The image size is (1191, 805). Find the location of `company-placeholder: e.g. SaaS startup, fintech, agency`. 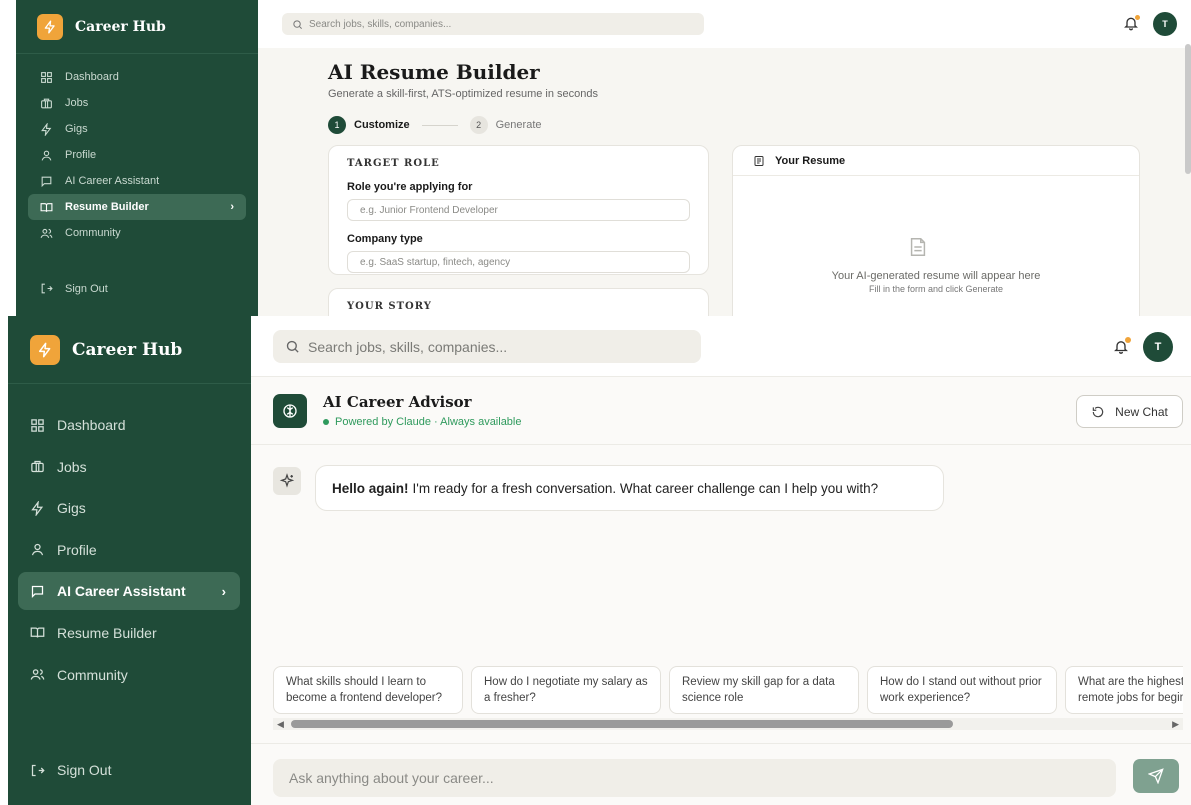

company-placeholder: e.g. SaaS startup, fintech, agency is located at coordinates (435, 262).